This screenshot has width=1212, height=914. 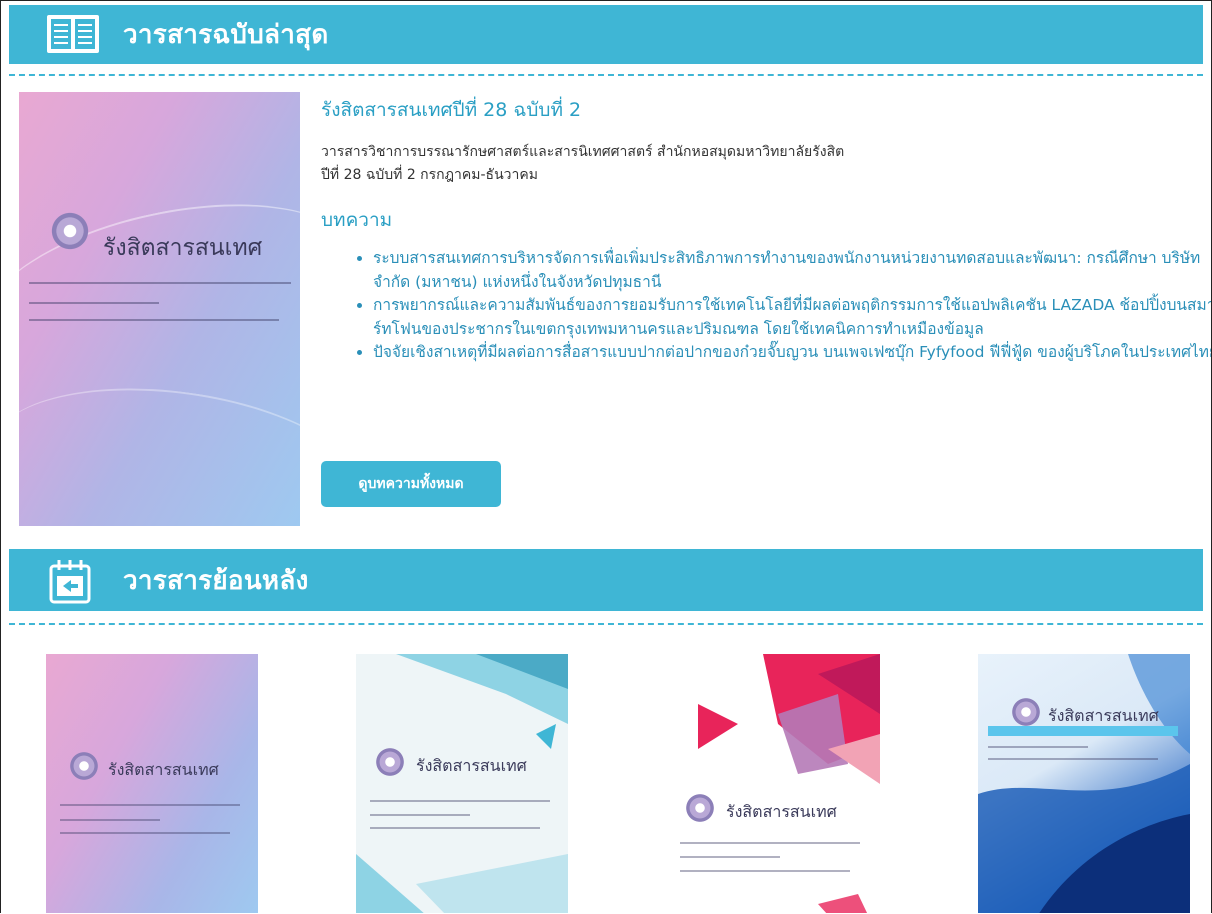 I want to click on view-all-articles-button: ดูบทความทั้งหมด, so click(x=411, y=484).